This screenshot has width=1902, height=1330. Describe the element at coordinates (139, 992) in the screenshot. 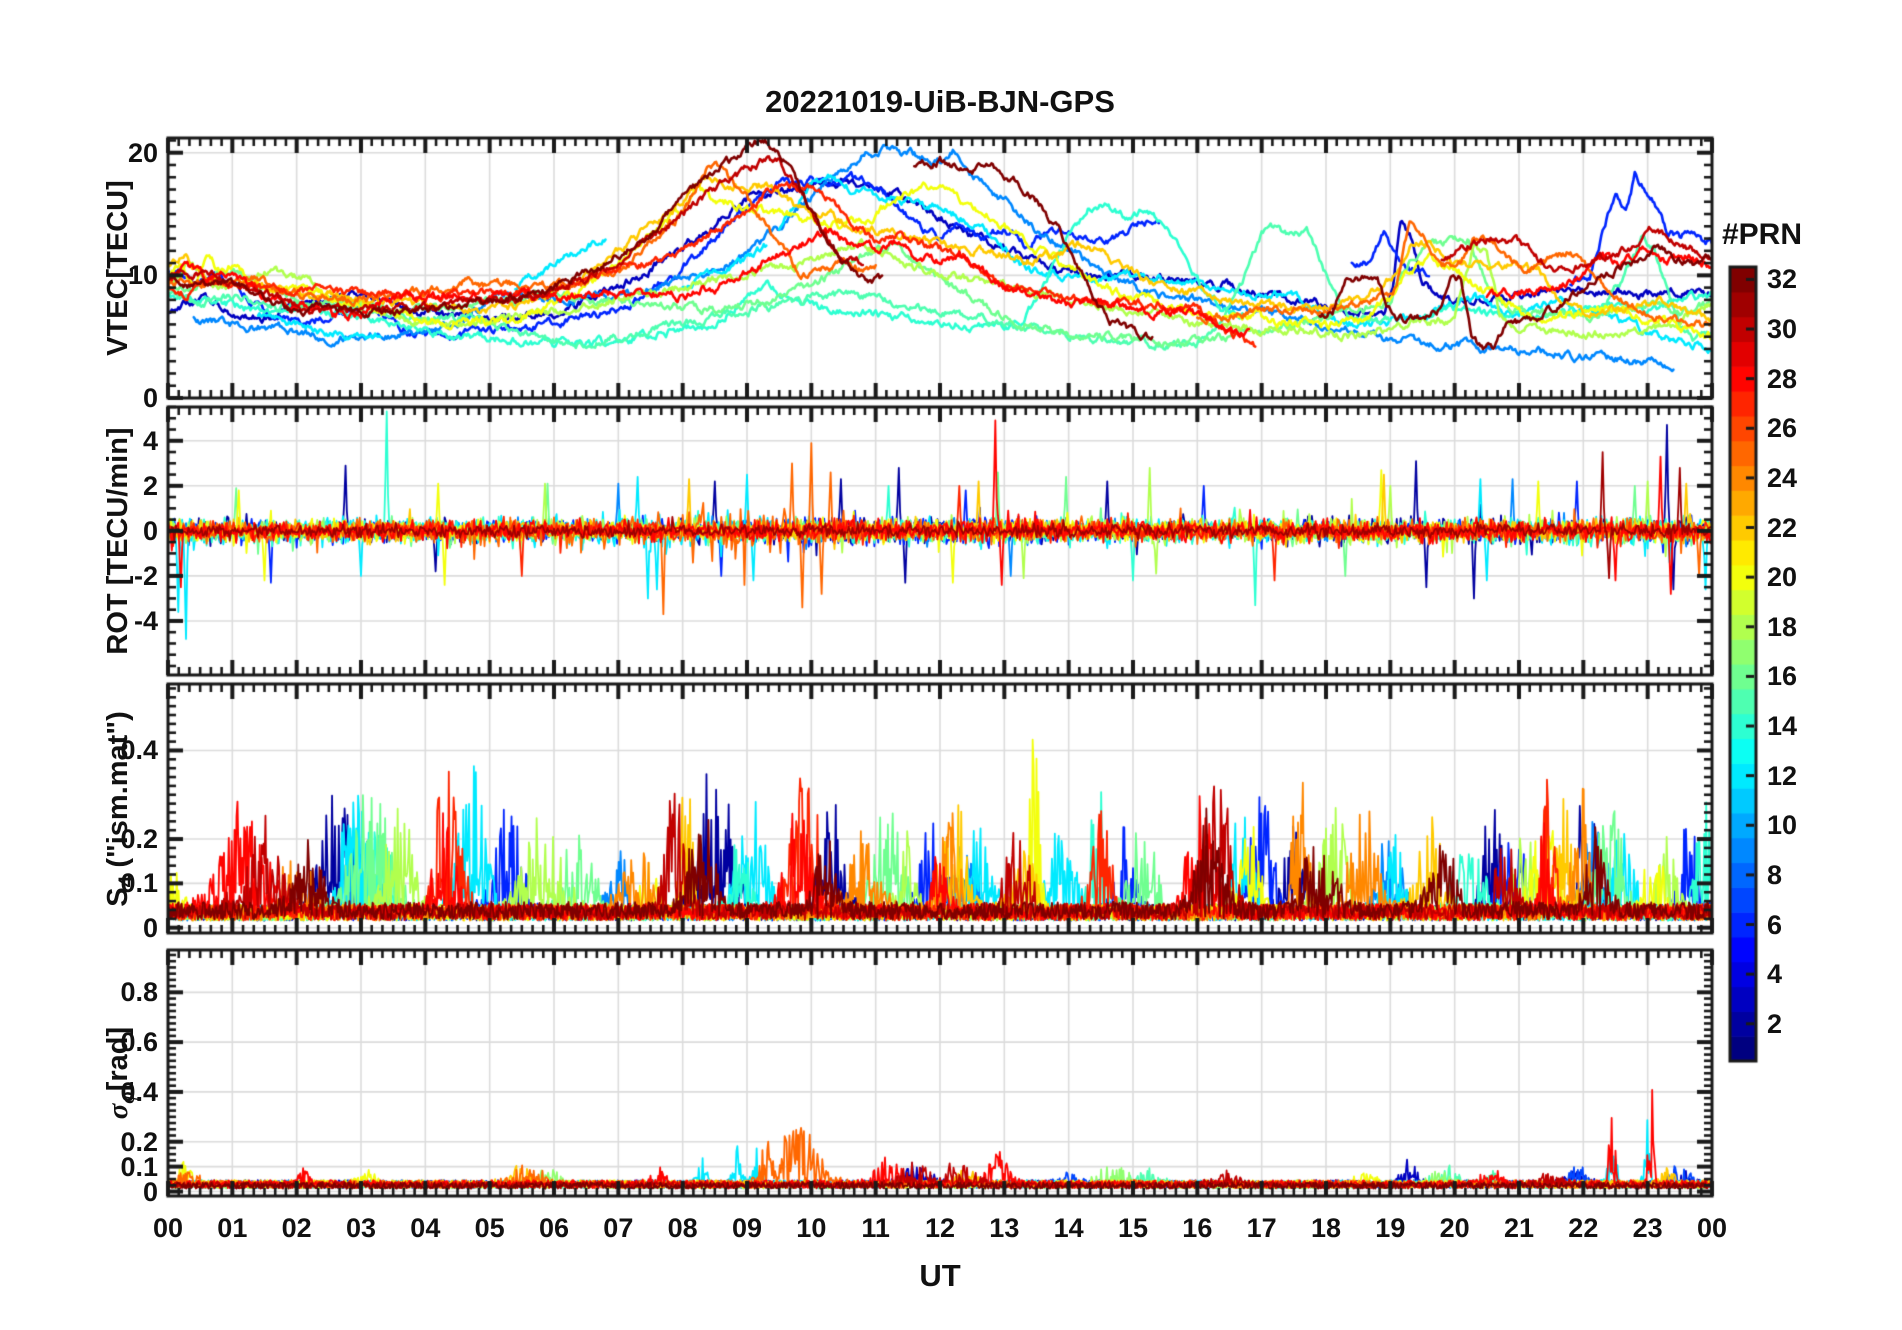

I see `y-tick-label: 0.8` at that location.